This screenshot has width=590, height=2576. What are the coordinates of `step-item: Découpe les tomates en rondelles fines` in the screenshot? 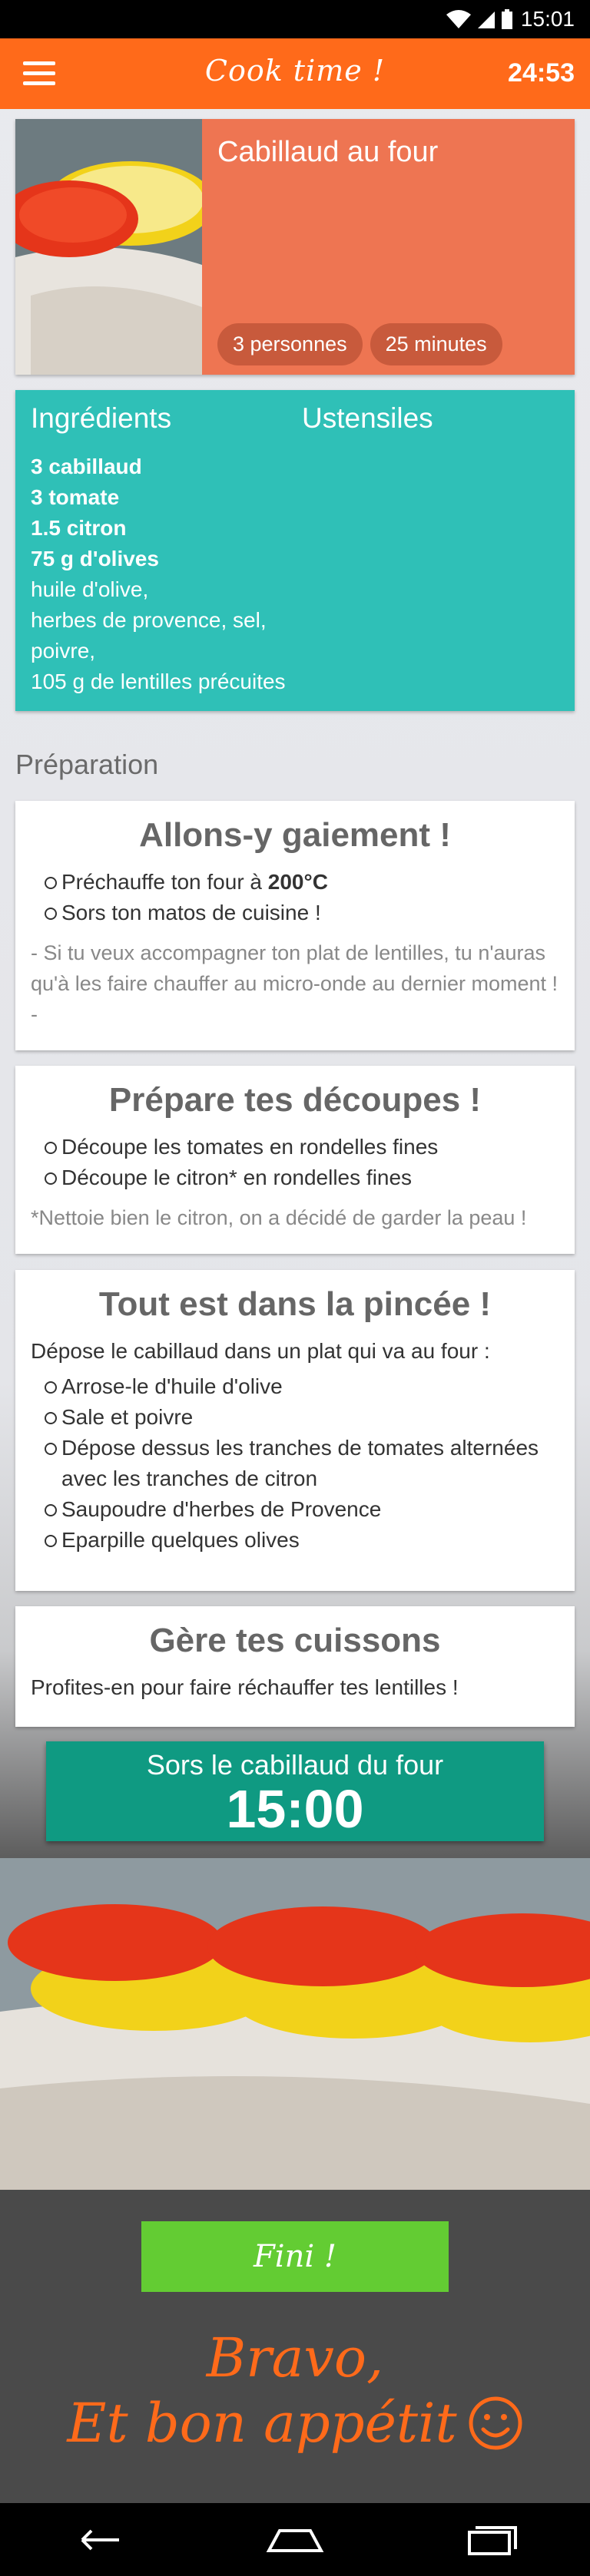 It's located at (302, 1147).